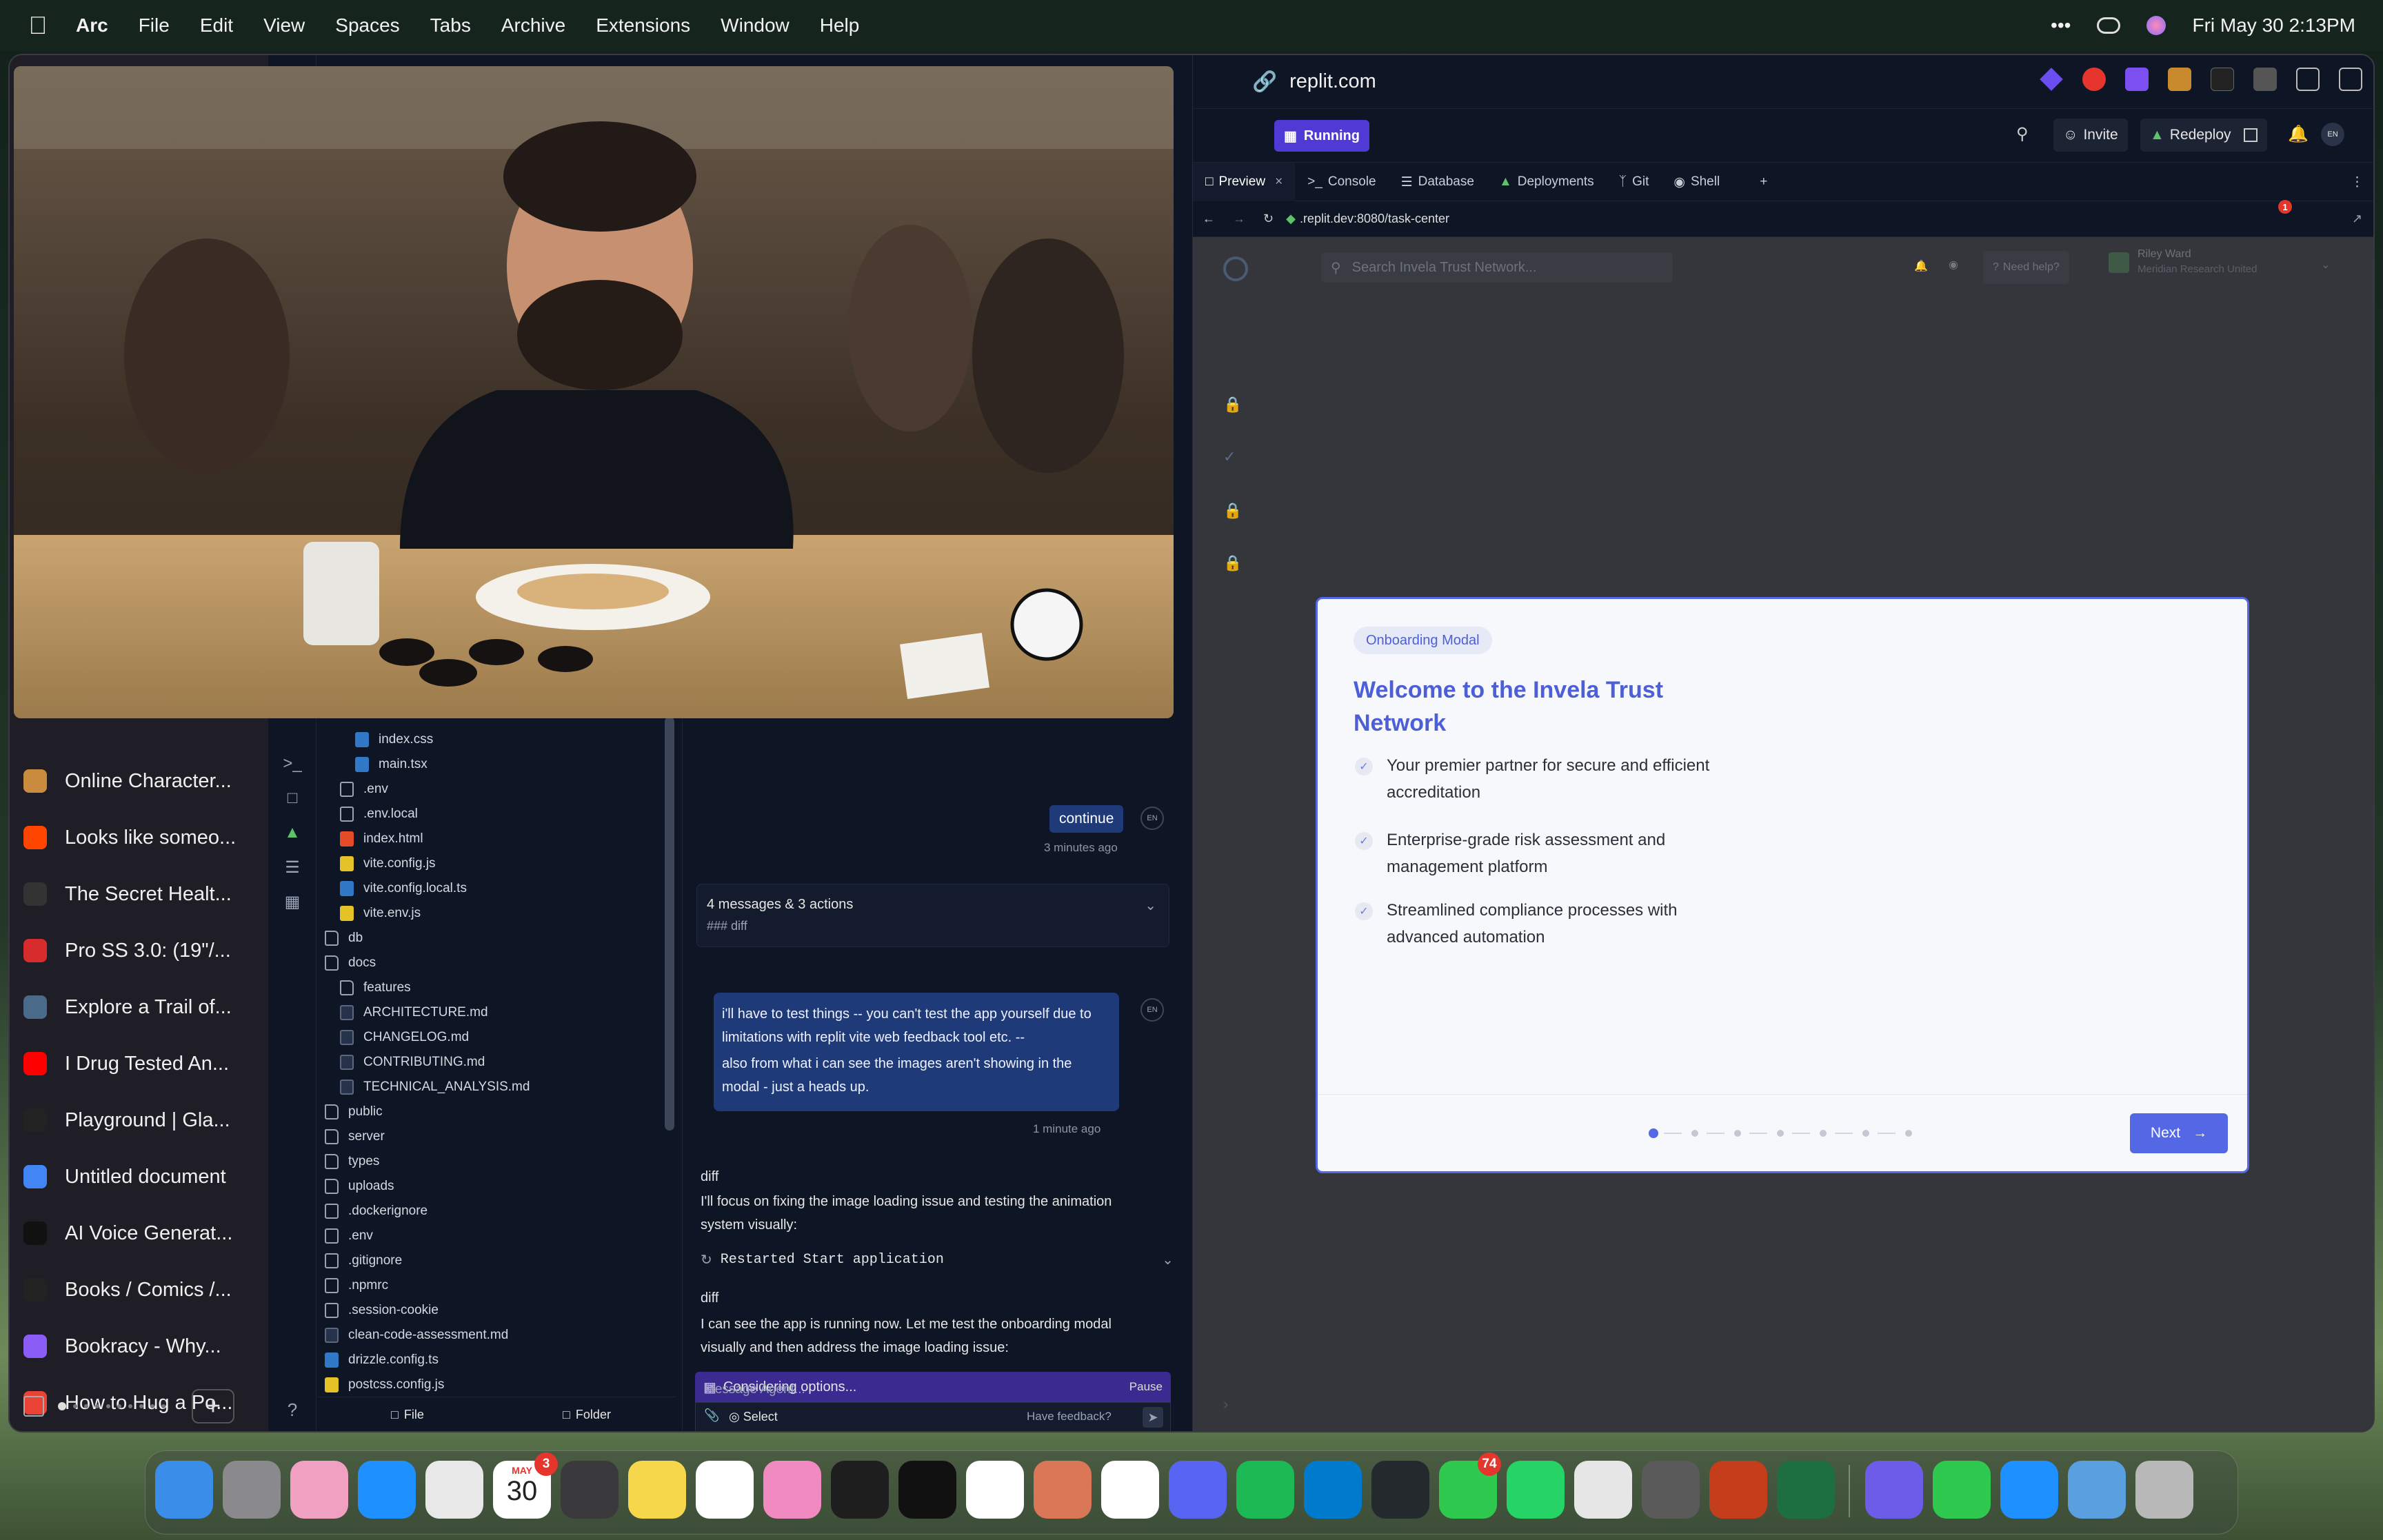  I want to click on menu-window: Window, so click(755, 26).